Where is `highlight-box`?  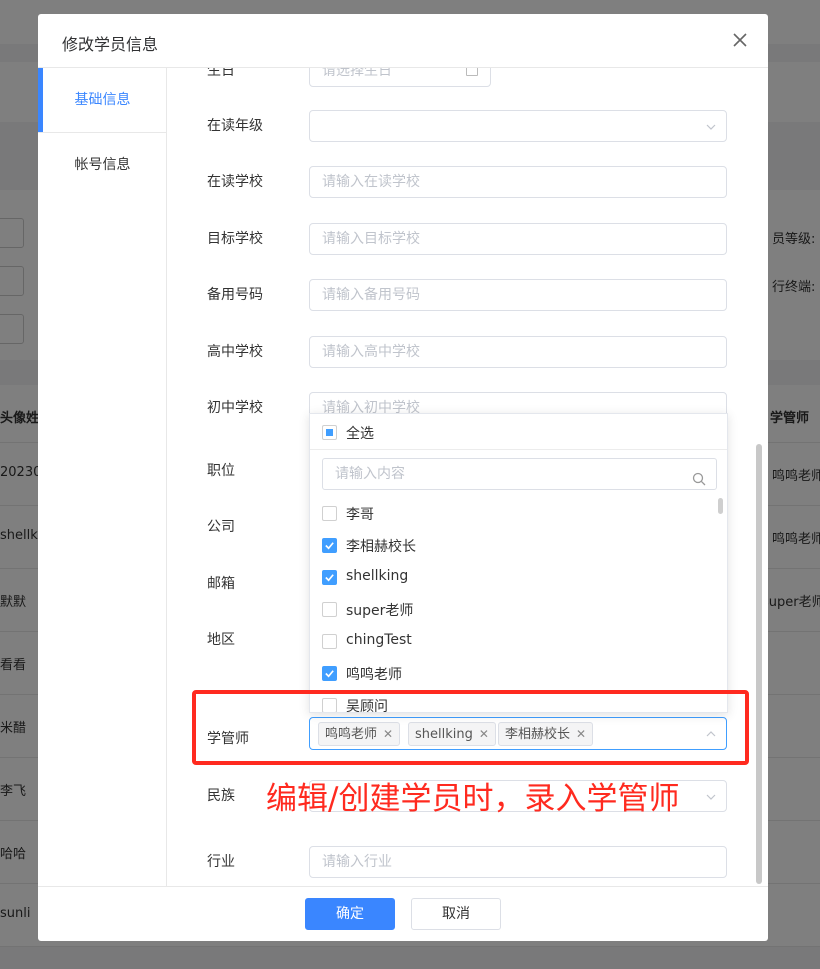 highlight-box is located at coordinates (470, 727).